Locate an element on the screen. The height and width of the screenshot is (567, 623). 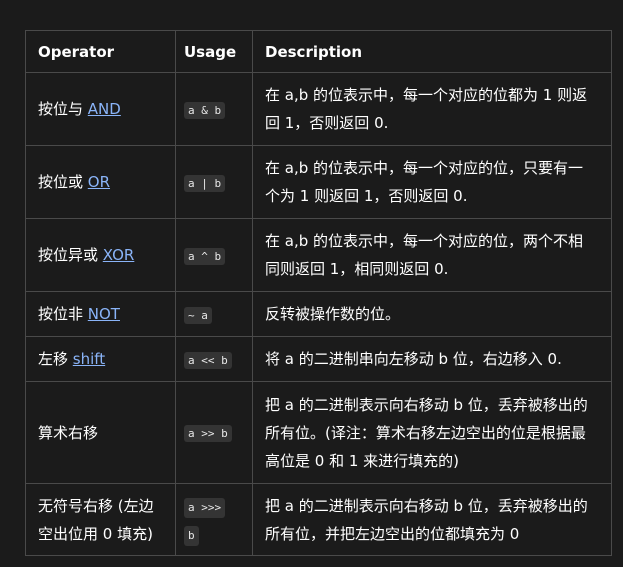
usage-cell: a << b is located at coordinates (214, 359).